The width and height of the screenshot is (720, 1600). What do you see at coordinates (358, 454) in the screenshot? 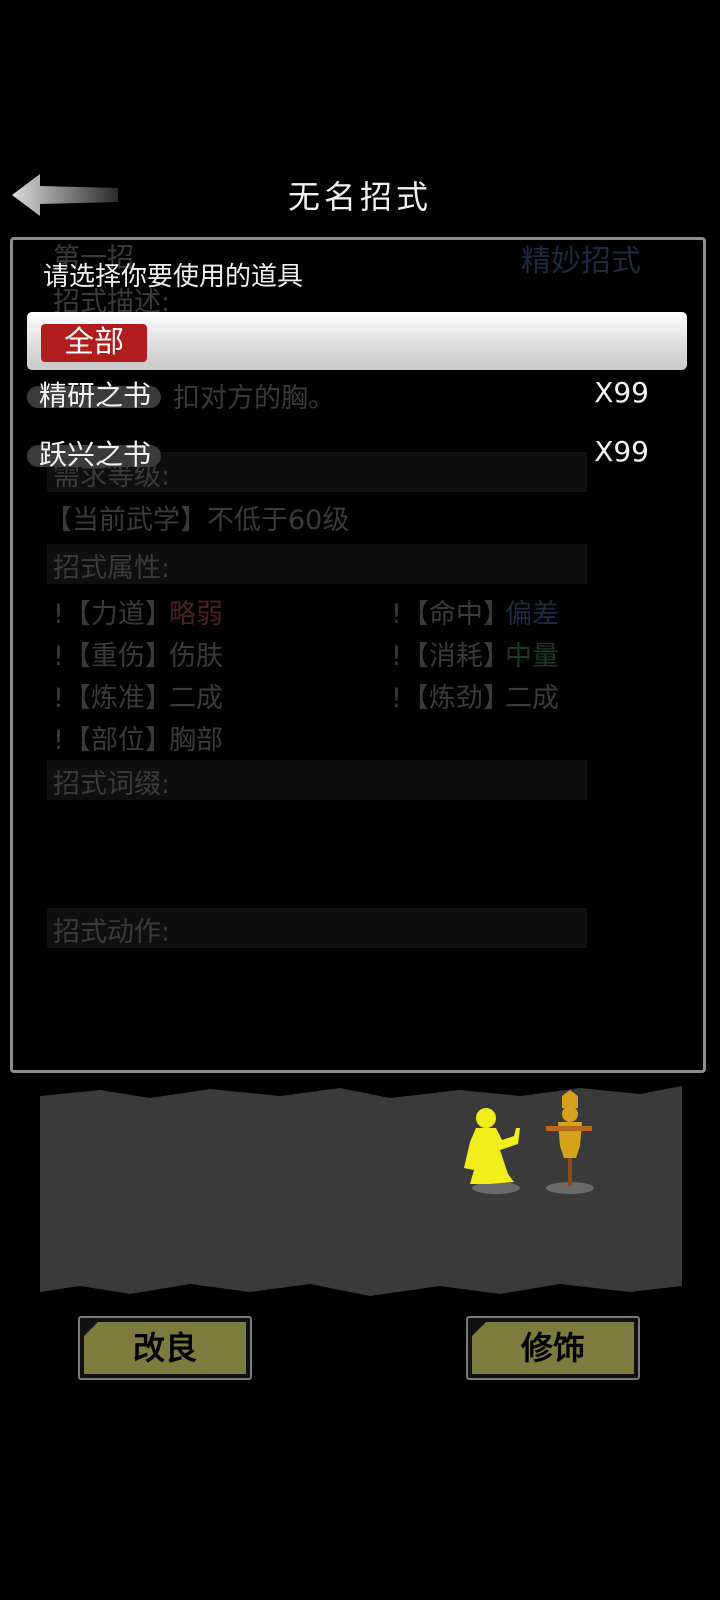
I see `item-row: 跃兴之书 X99` at bounding box center [358, 454].